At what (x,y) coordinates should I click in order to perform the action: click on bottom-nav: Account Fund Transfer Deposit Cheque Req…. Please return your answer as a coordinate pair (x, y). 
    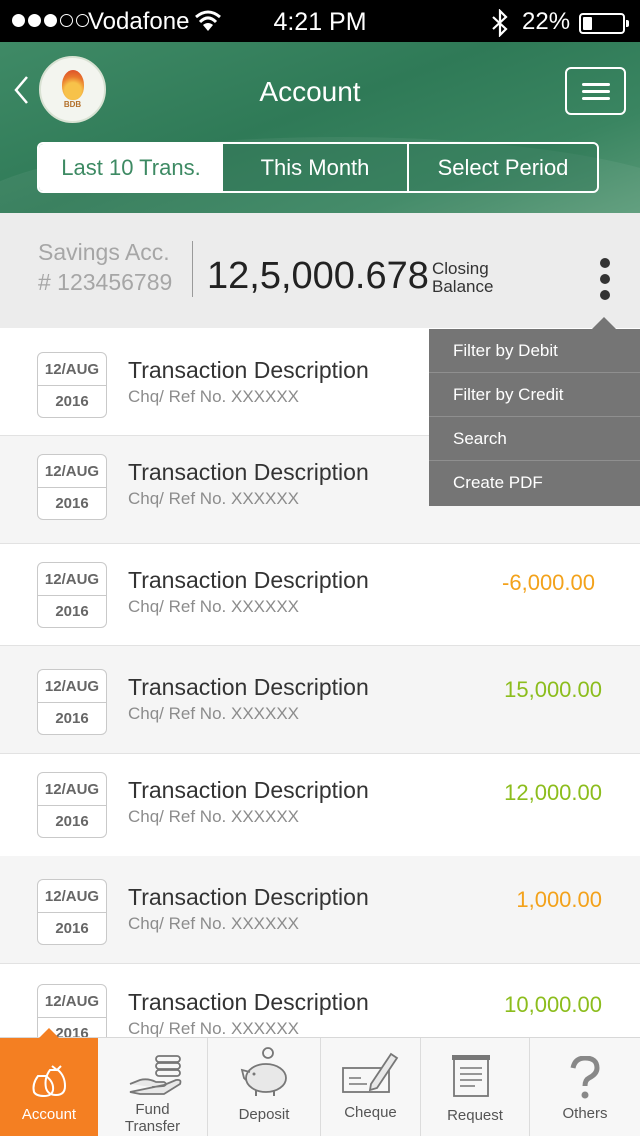
    Looking at the image, I should click on (320, 1082).